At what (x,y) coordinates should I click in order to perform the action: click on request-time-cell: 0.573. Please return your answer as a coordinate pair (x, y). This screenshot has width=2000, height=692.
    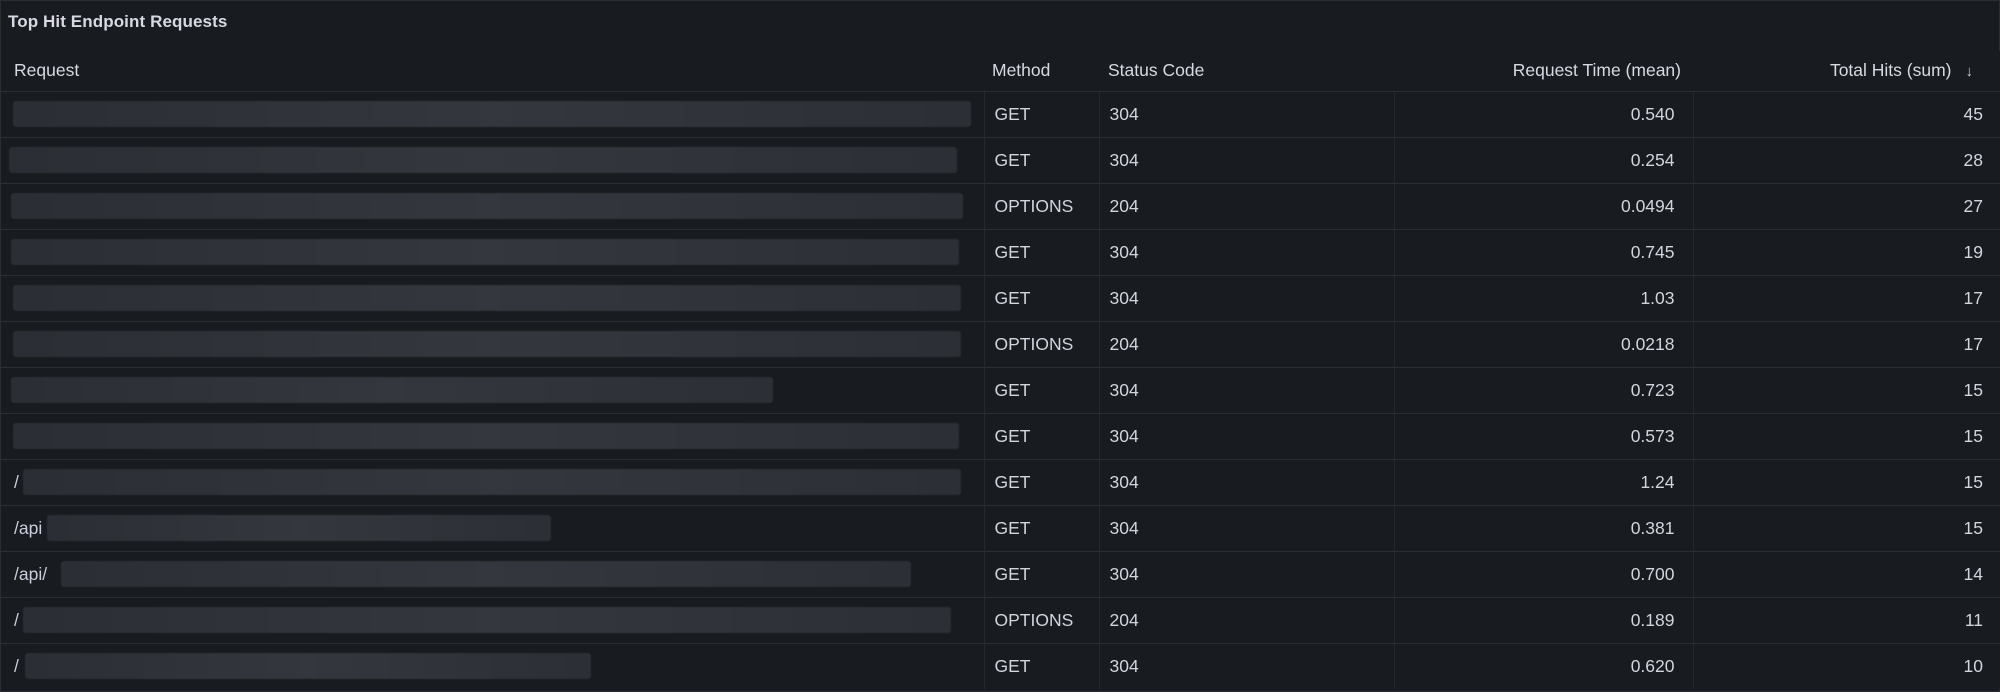
    Looking at the image, I should click on (1543, 435).